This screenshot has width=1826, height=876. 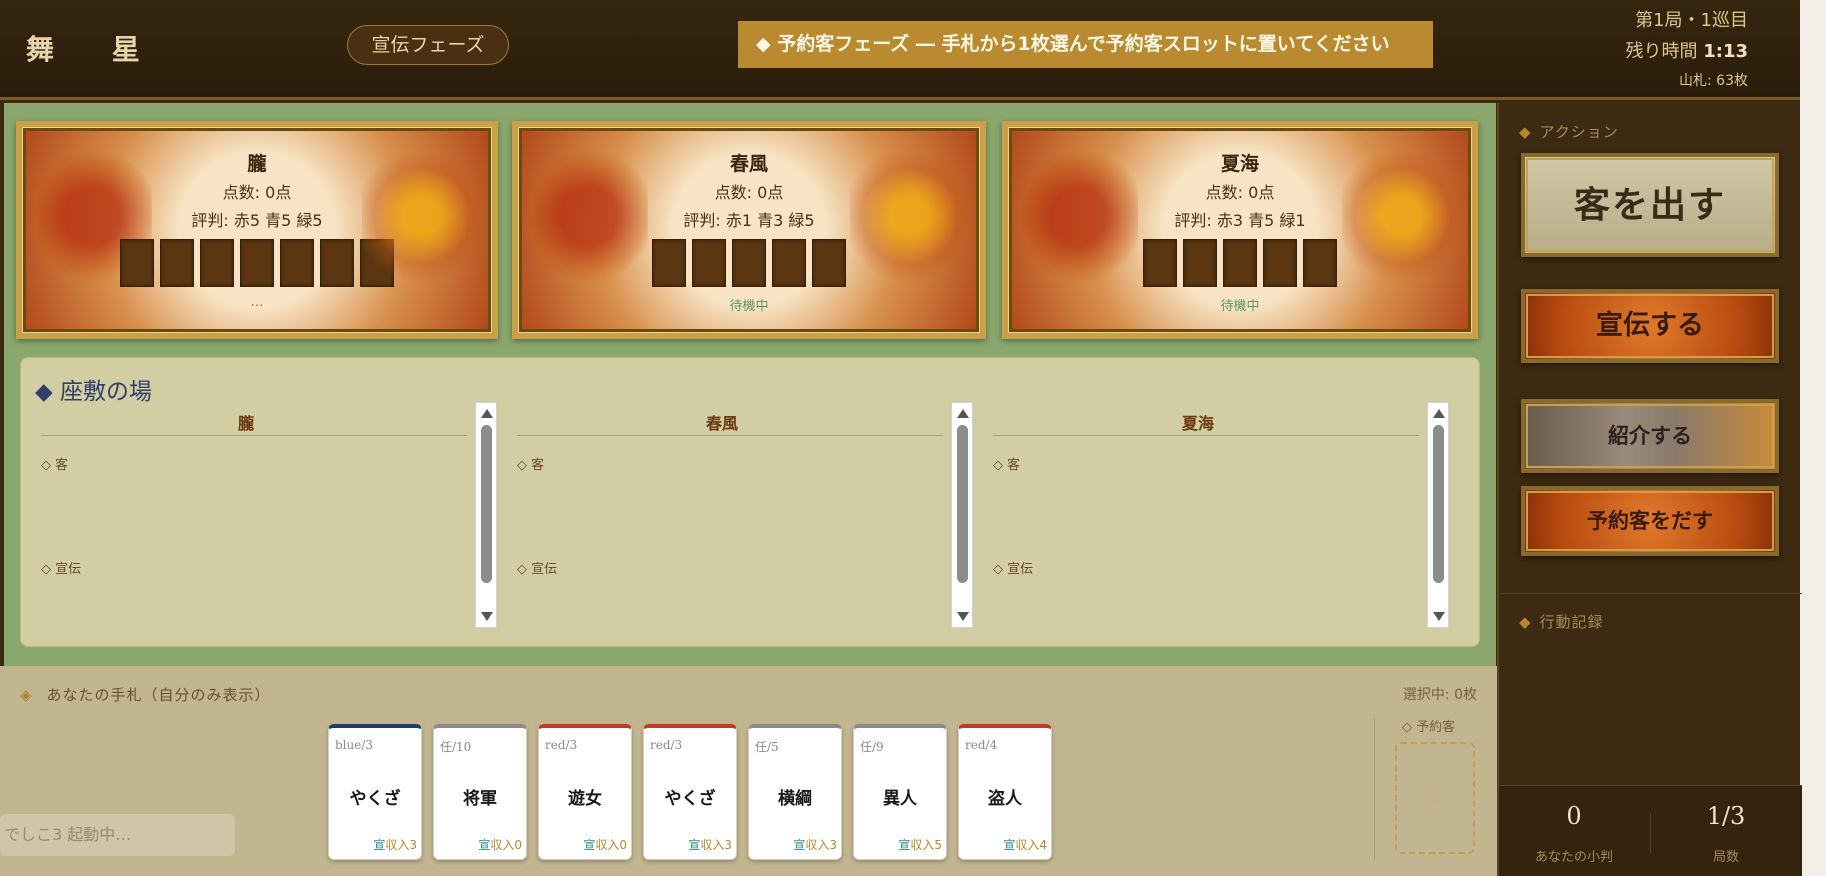 What do you see at coordinates (690, 799) in the screenshot?
I see `card-name: やくざ` at bounding box center [690, 799].